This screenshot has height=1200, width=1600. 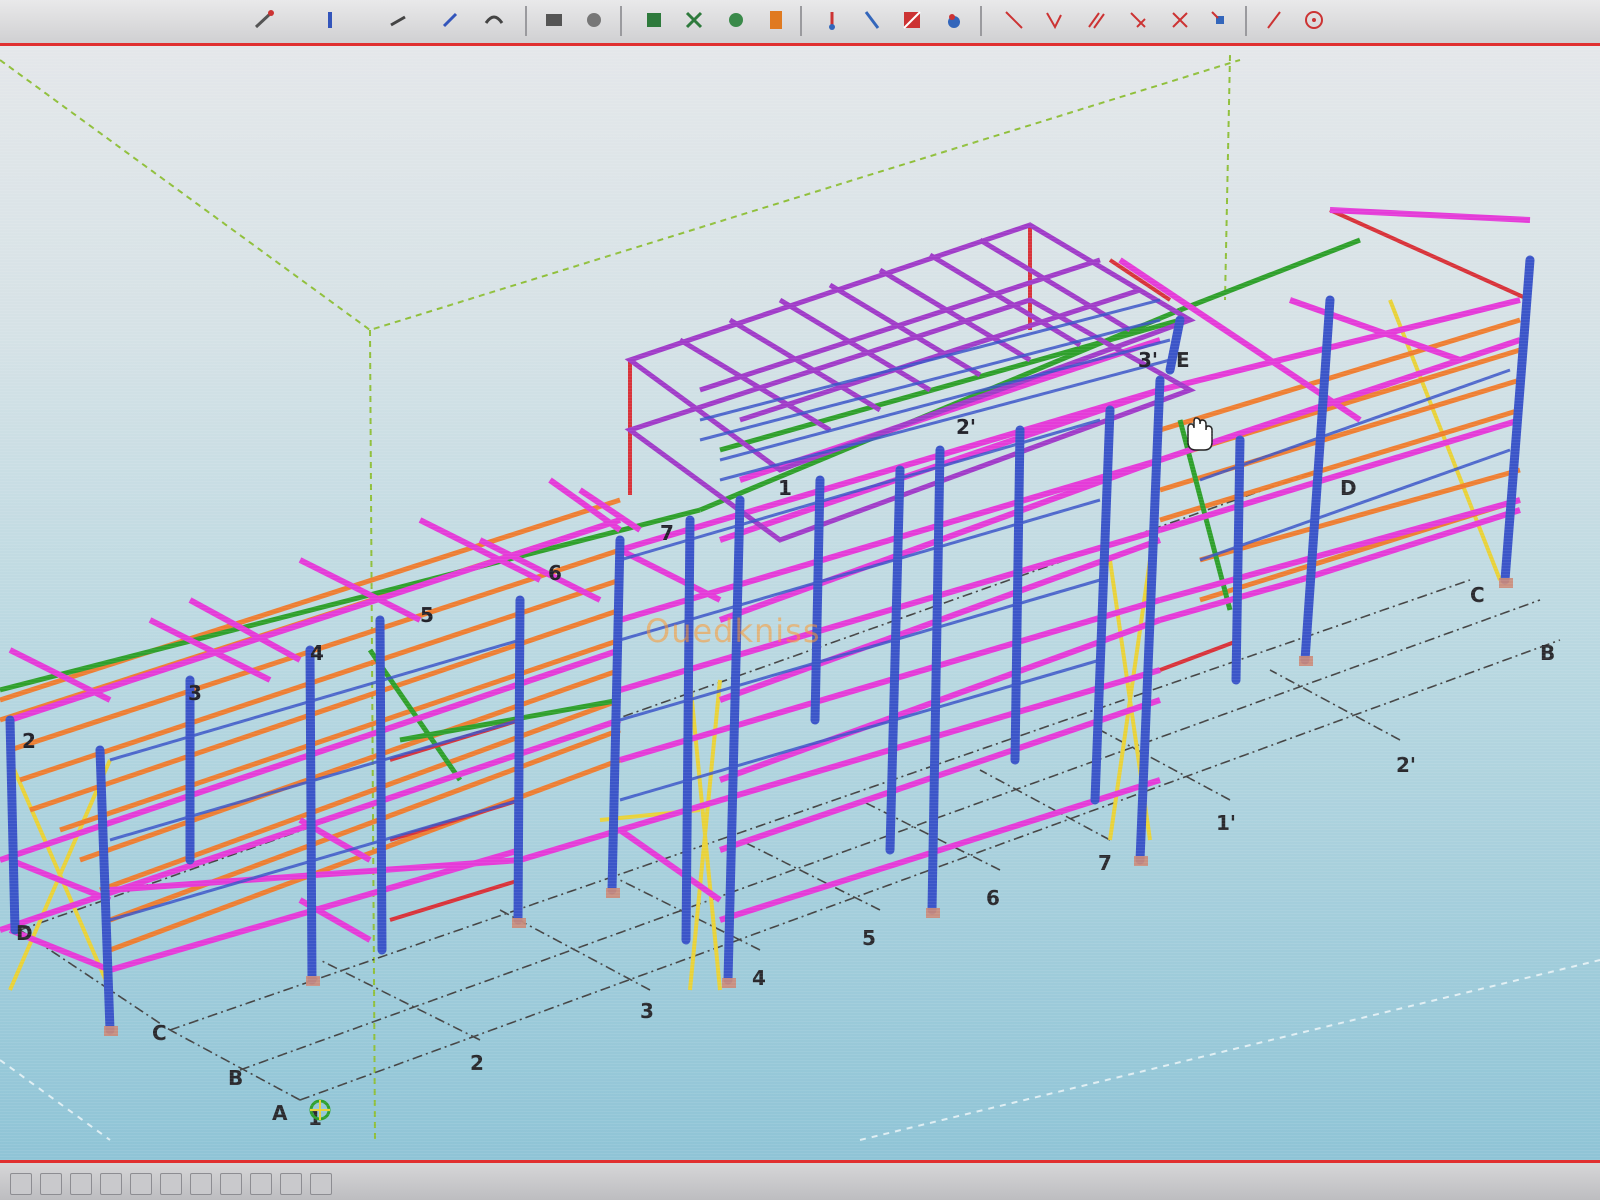 I want to click on weld-tool-icon, so click(x=264, y=20).